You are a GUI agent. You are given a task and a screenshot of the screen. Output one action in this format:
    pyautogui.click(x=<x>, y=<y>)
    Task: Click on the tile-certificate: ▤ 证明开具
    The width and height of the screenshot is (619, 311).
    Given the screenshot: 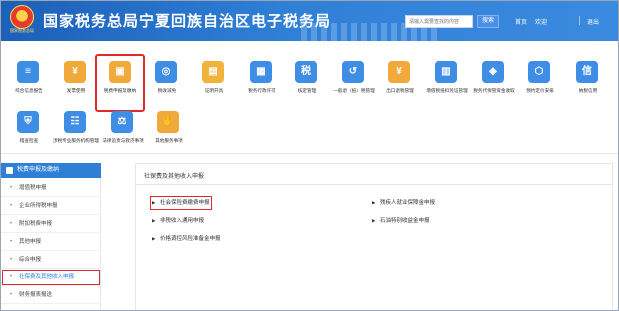 What is the action you would take?
    pyautogui.click(x=214, y=83)
    